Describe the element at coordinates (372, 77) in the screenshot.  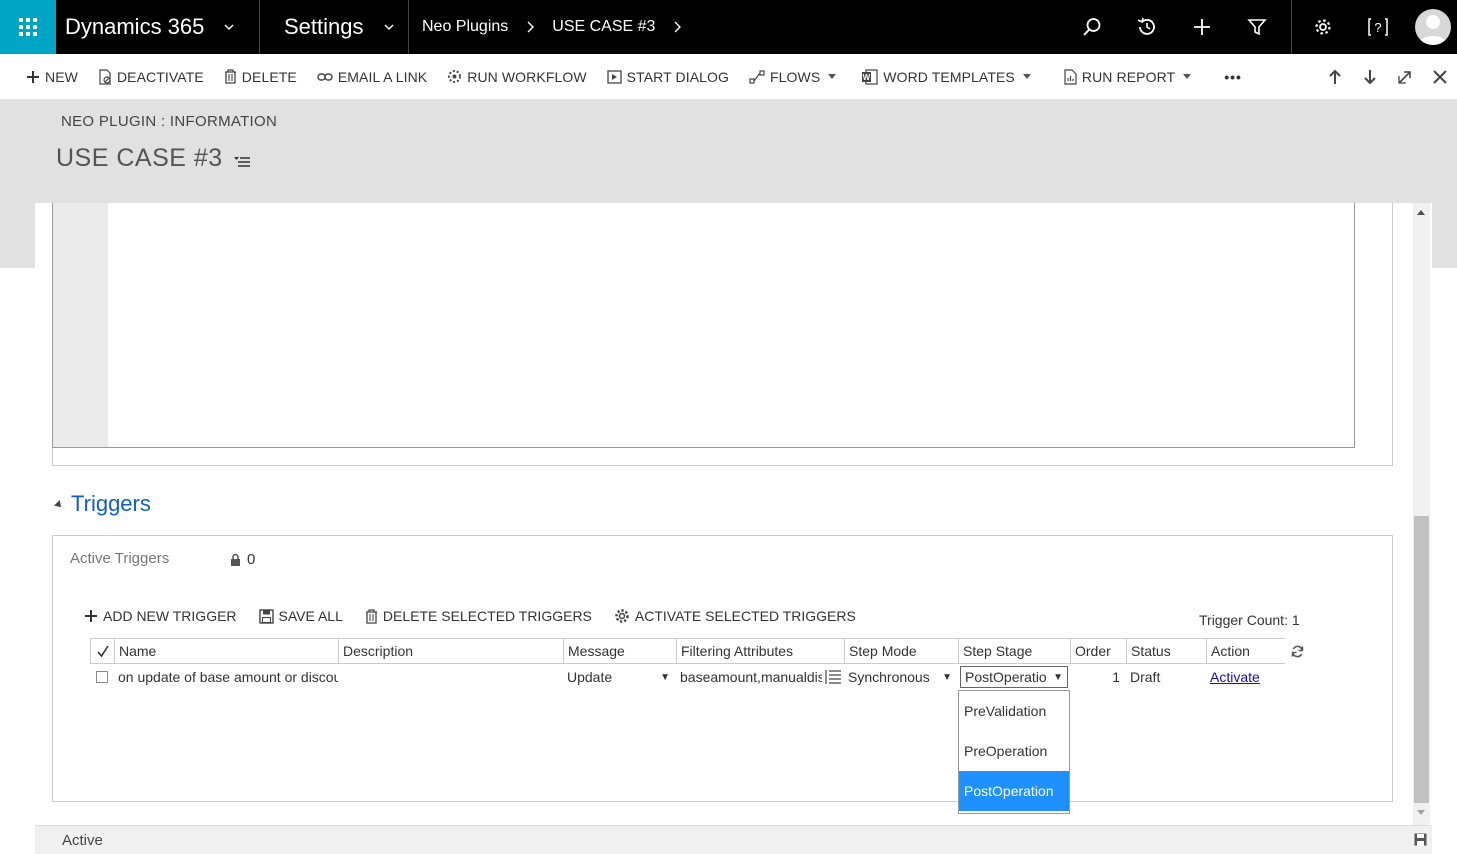
I see `email-link-button: EMAIL A LINK` at that location.